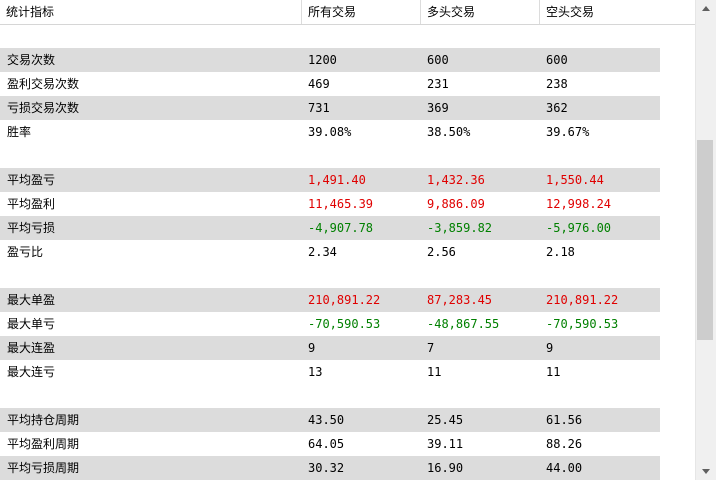 The width and height of the screenshot is (716, 480). What do you see at coordinates (438, 60) in the screenshot?
I see `value-long: 600` at bounding box center [438, 60].